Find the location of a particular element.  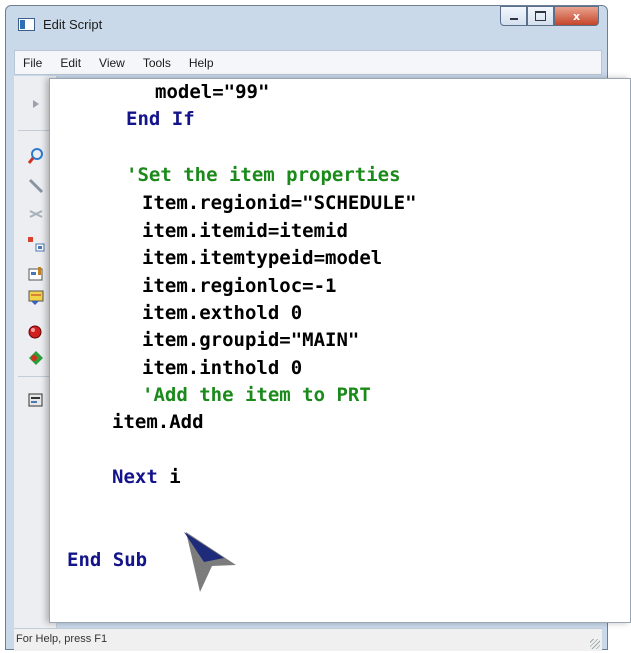

menu-view: View is located at coordinates (112, 63).